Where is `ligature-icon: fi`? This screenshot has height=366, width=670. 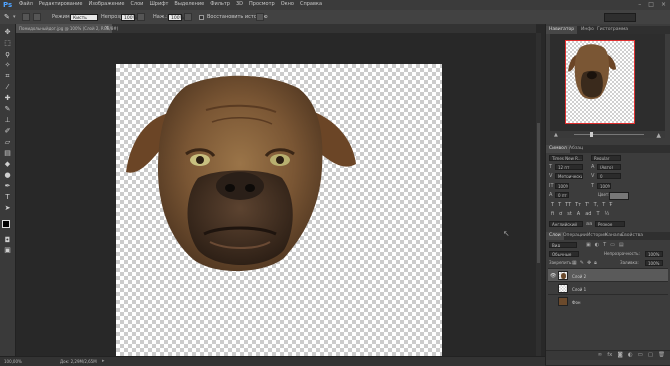
ligature-icon: fi is located at coordinates (552, 214).